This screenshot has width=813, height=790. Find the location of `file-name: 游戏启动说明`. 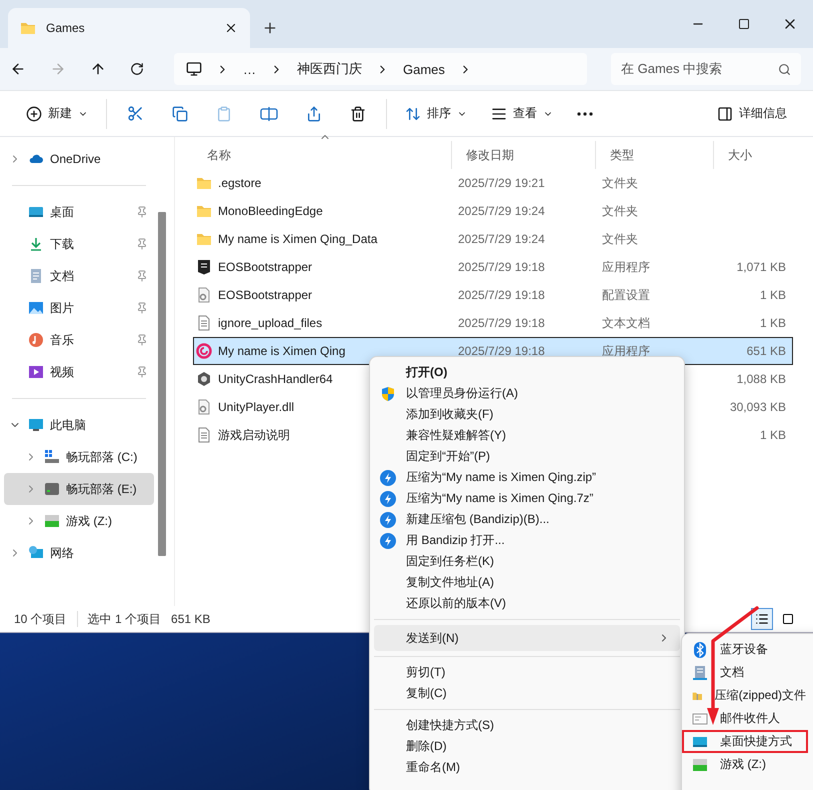

file-name: 游戏启动说明 is located at coordinates (254, 435).